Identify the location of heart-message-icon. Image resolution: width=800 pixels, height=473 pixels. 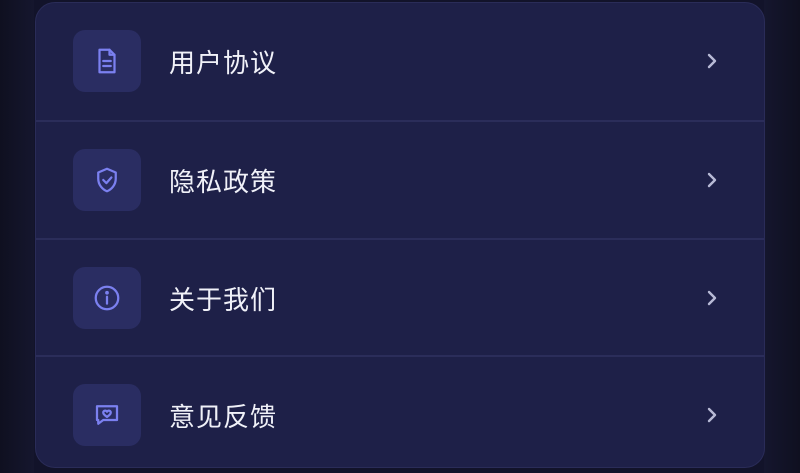
(107, 415).